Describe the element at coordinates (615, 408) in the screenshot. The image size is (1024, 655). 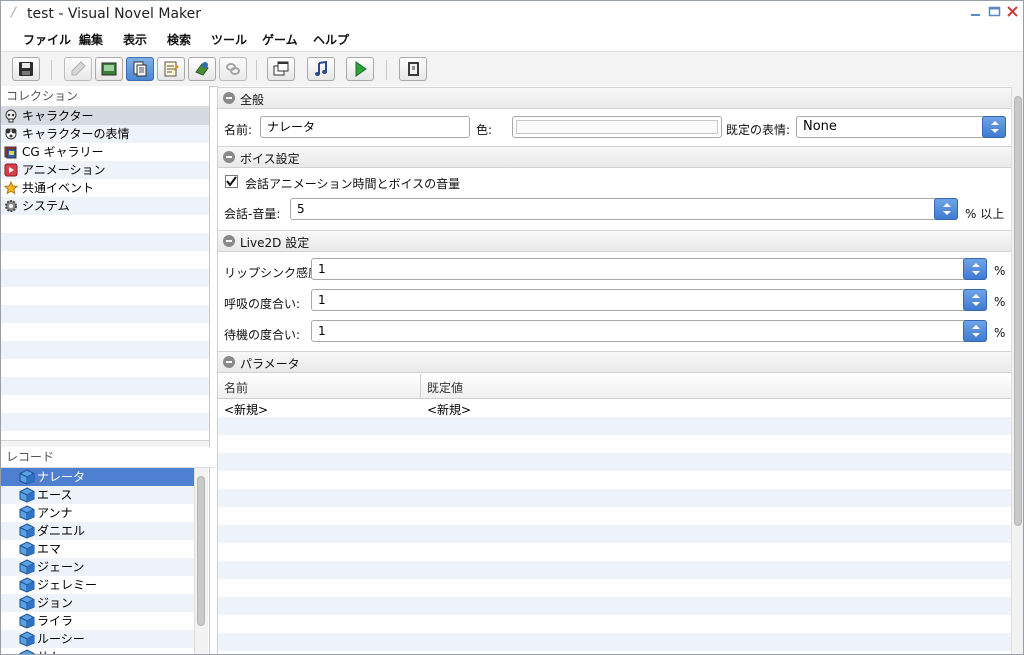
I see `table-row: <新規> <新規>` at that location.